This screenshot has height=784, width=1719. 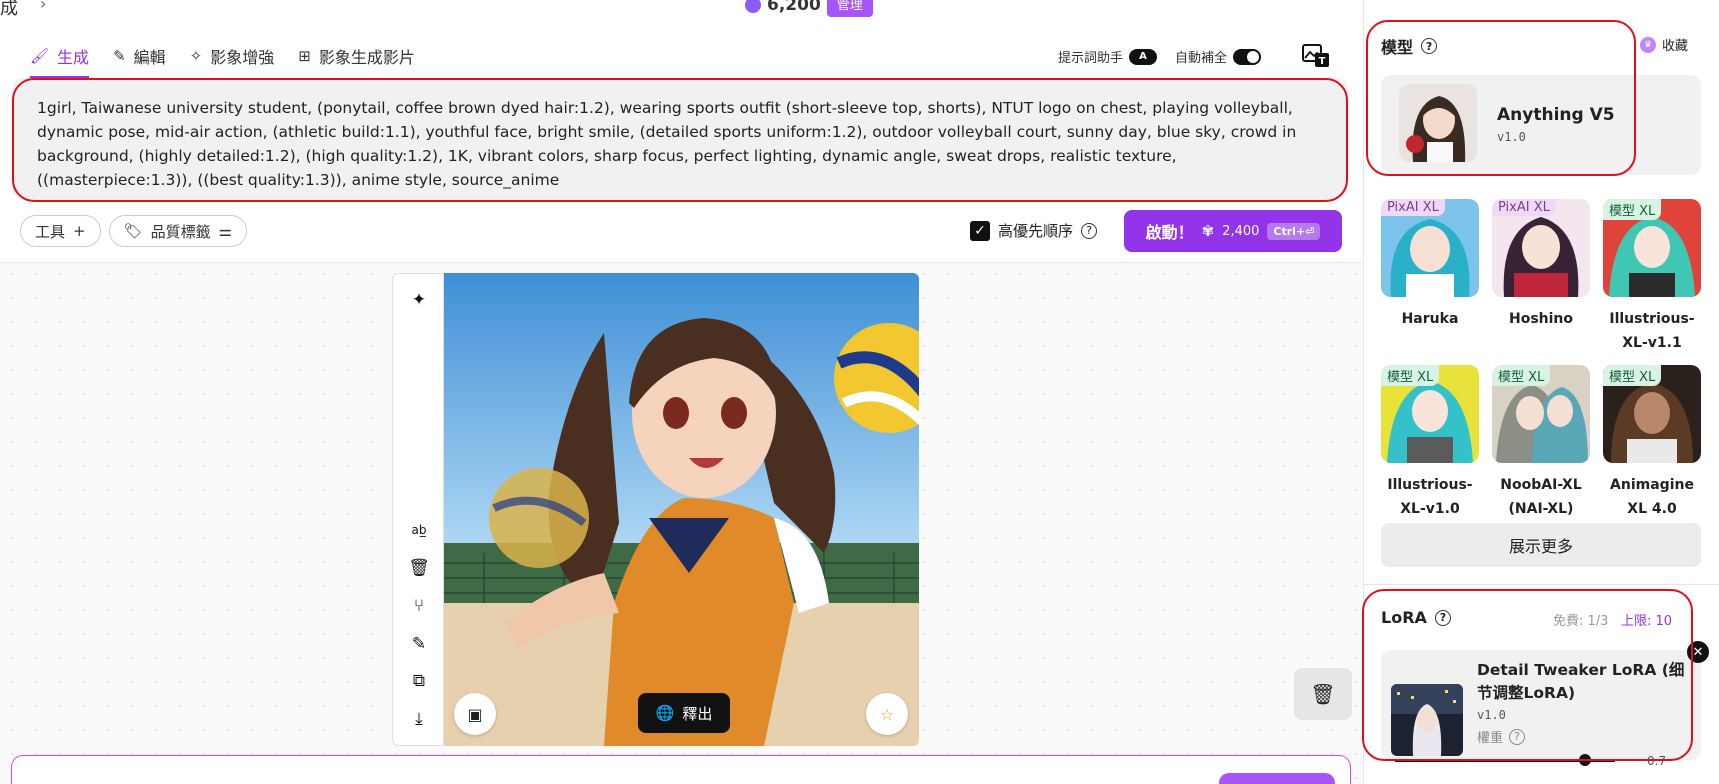 I want to click on start-generation-button: 啟動！ ✾ 2,400 Ctrl+⏎, so click(x=1233, y=231).